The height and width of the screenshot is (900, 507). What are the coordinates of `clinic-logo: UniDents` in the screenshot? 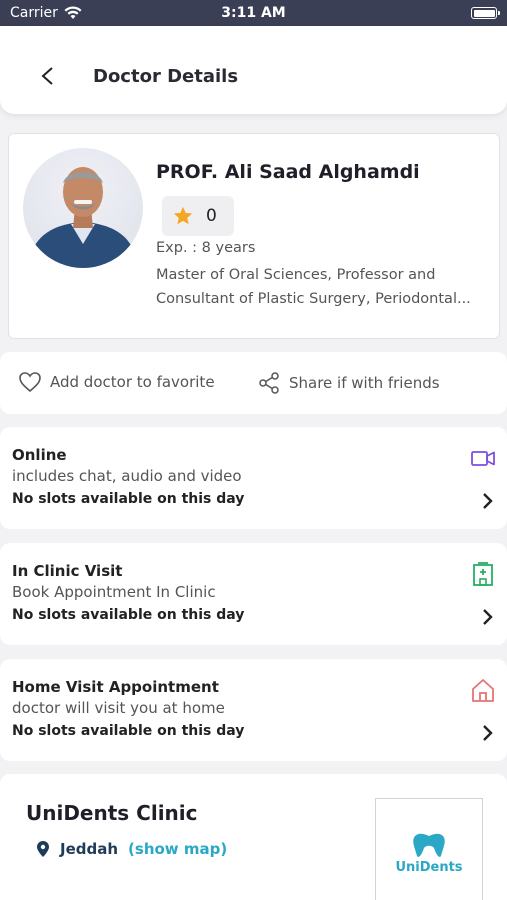 It's located at (429, 849).